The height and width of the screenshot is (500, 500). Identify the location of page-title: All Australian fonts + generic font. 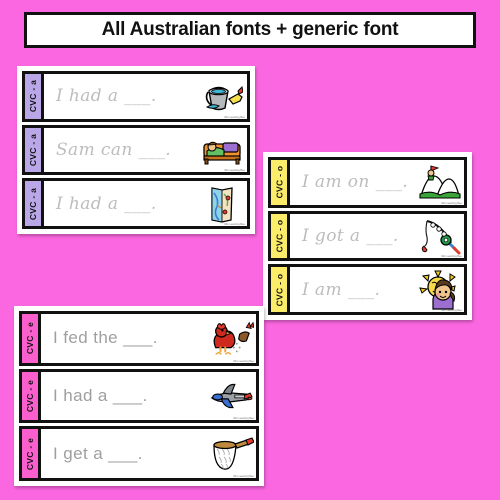
(250, 29).